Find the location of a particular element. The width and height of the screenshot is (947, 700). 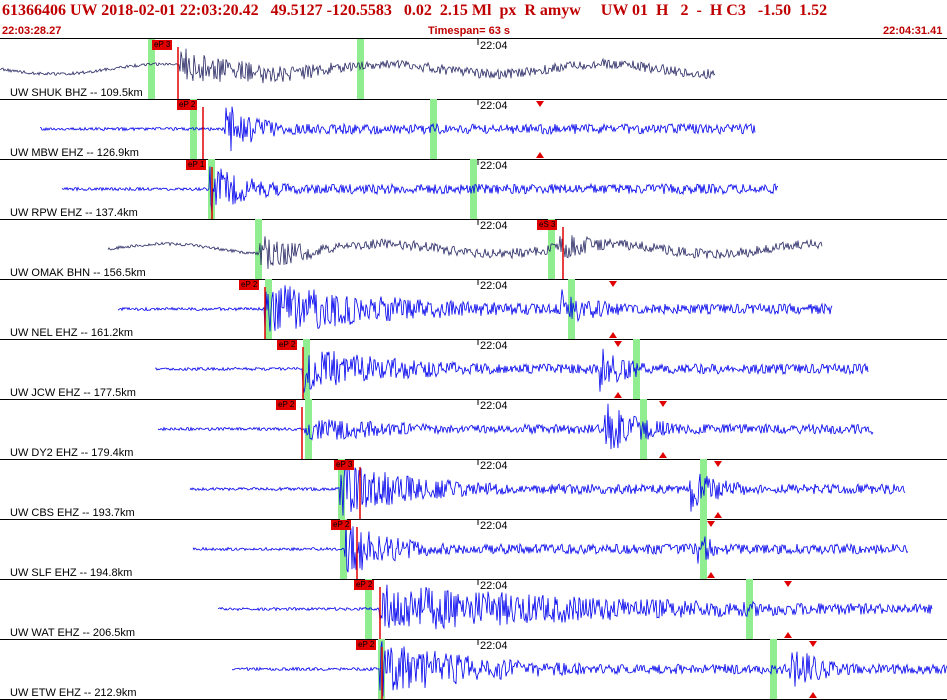

end-time: 22:04:31.41 is located at coordinates (913, 31).